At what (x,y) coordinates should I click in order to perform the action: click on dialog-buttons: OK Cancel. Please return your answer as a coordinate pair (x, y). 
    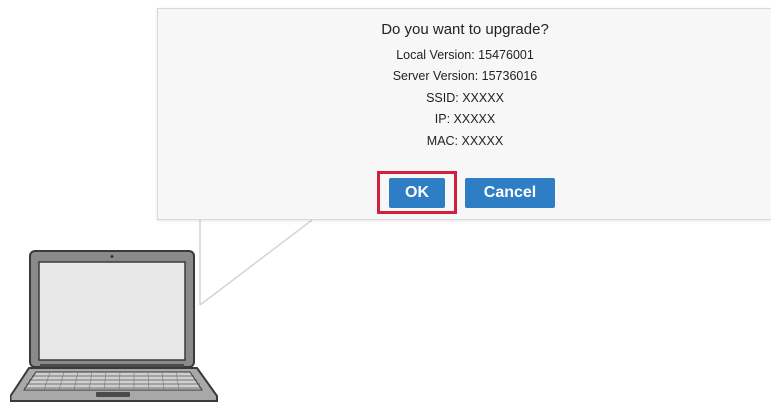
    Looking at the image, I should click on (464, 192).